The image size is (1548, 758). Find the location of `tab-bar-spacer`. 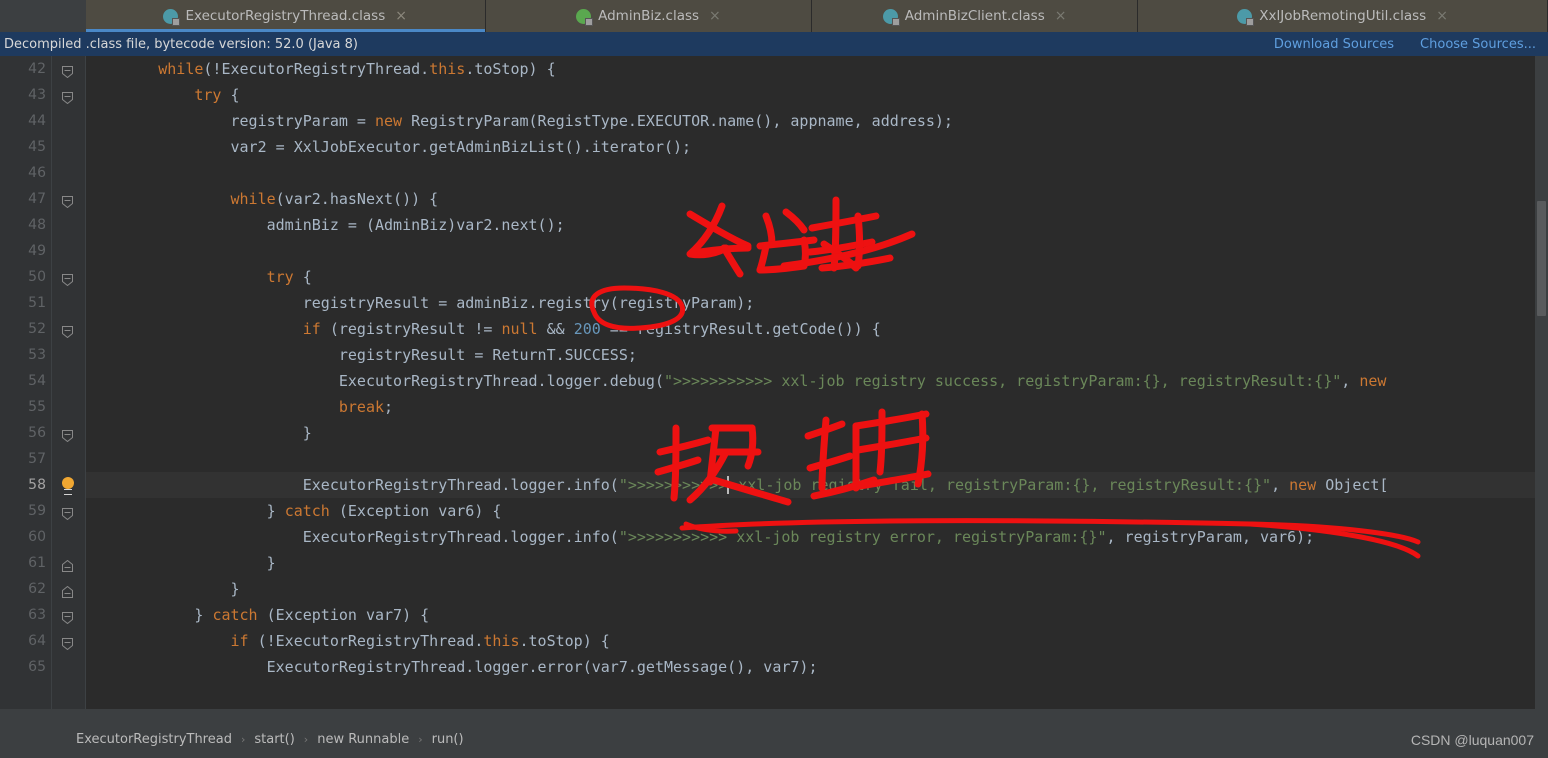

tab-bar-spacer is located at coordinates (43, 16).